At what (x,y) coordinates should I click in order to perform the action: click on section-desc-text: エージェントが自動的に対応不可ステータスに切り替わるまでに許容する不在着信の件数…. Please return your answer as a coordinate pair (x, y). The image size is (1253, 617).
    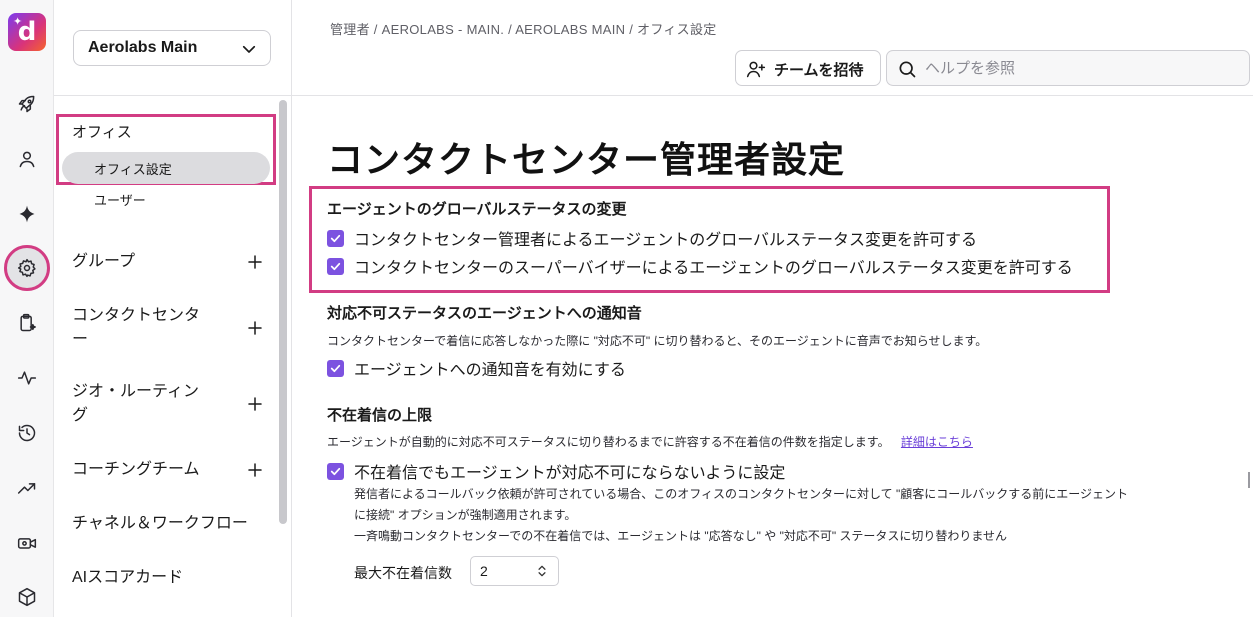
    Looking at the image, I should click on (608, 442).